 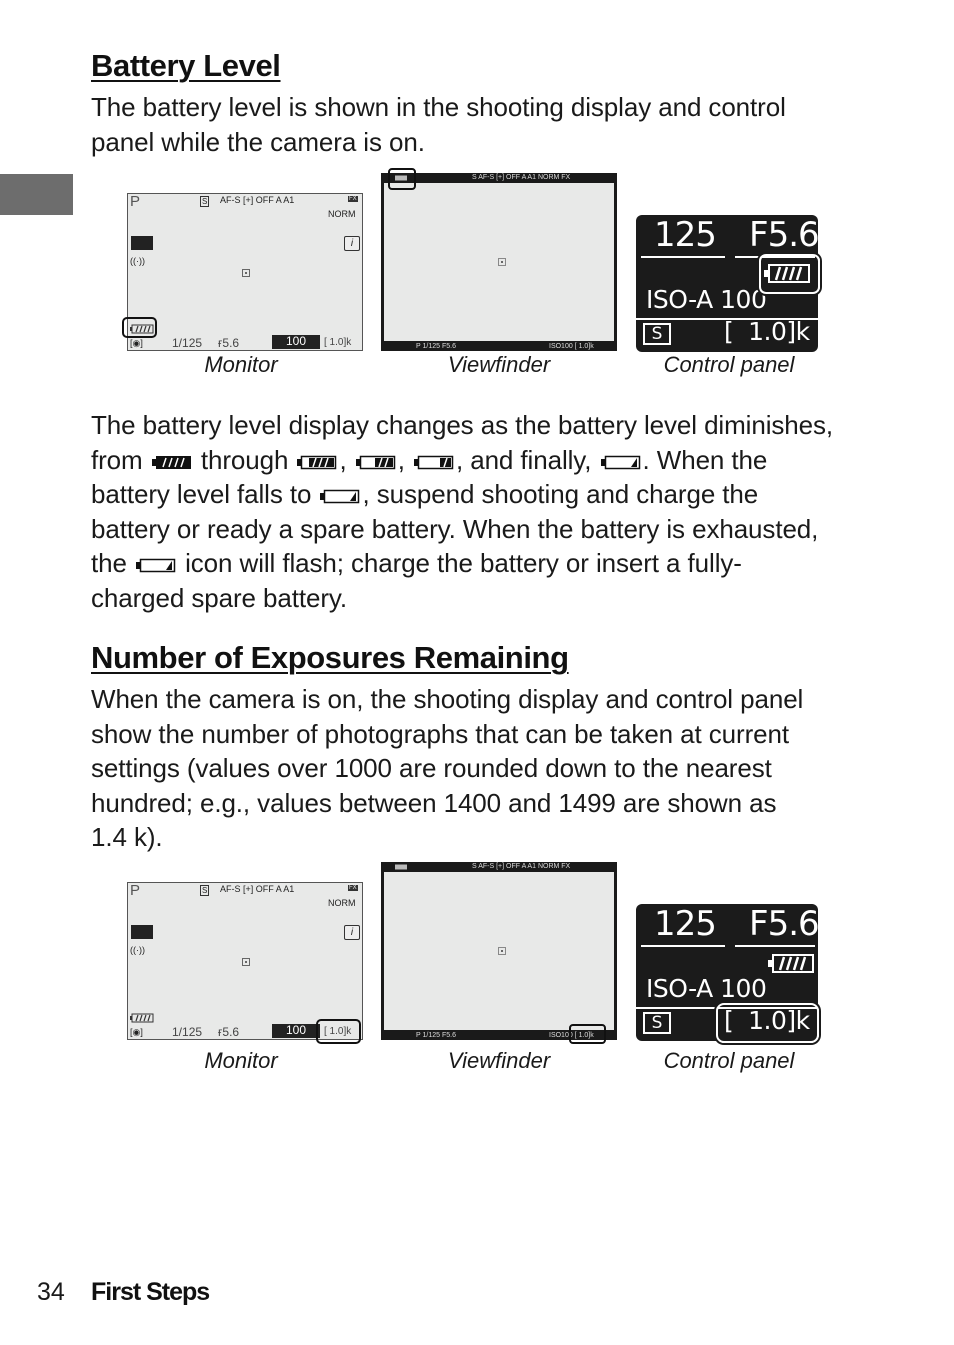 I want to click on cp-exposures-highlight-ring, so click(x=767, y=1023).